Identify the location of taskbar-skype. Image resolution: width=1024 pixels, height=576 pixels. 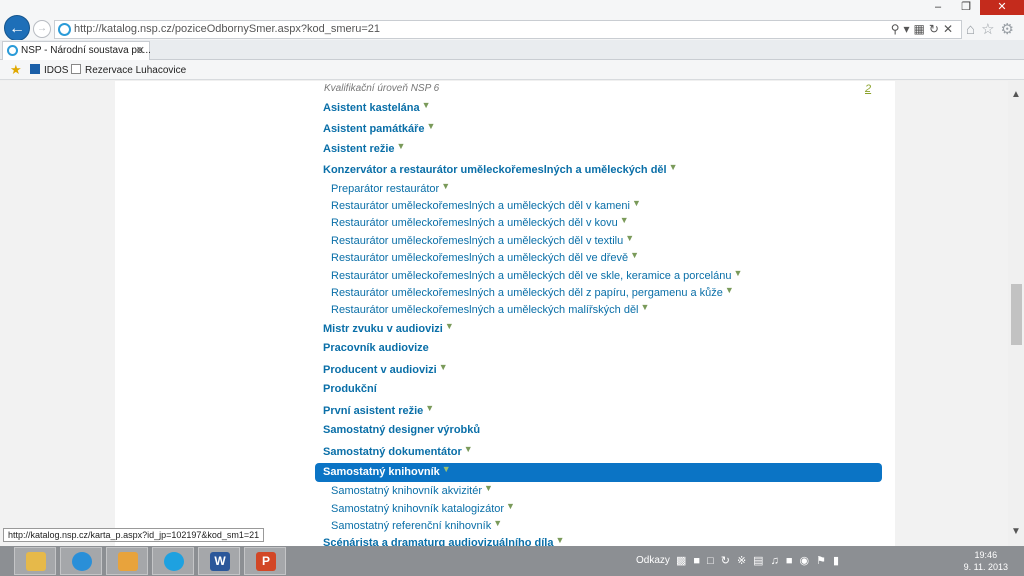
(173, 561).